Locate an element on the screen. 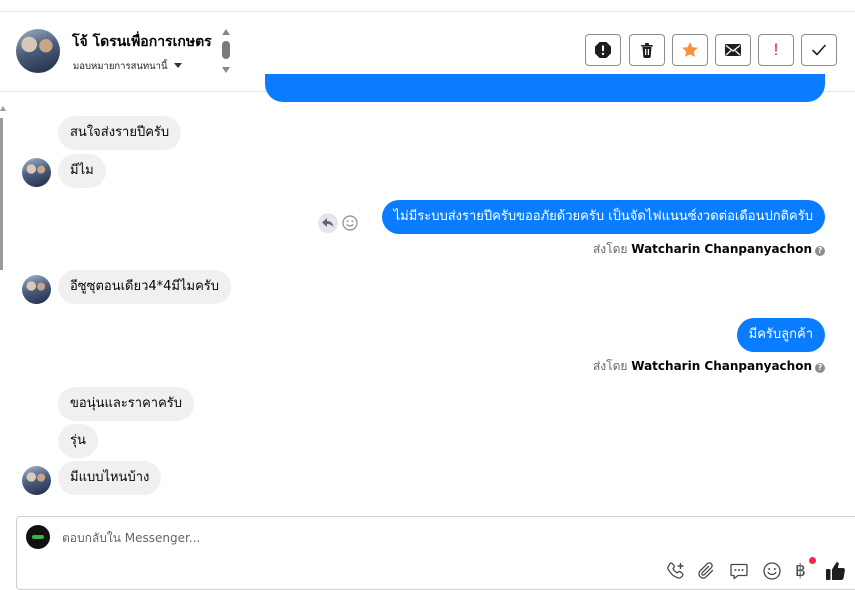 This screenshot has width=855, height=590. header-scrollbar is located at coordinates (226, 52).